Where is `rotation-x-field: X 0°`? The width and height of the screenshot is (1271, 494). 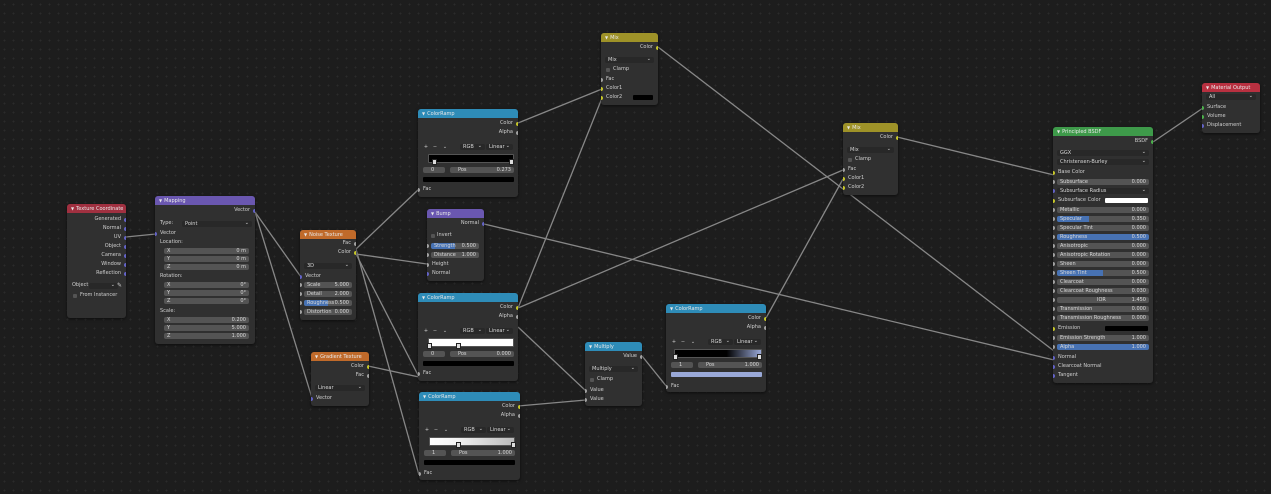
rotation-x-field: X 0° is located at coordinates (206, 285).